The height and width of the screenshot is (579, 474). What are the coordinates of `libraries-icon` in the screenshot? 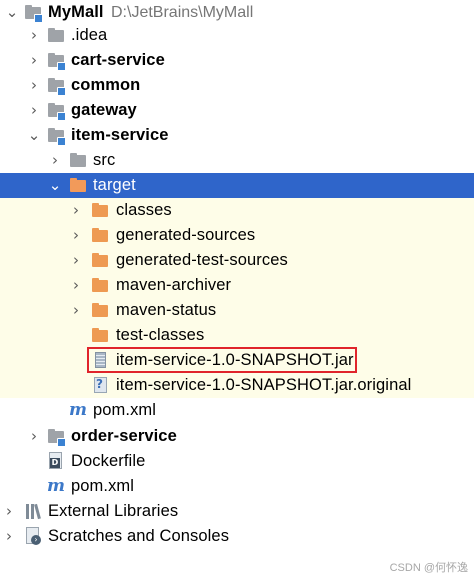 It's located at (33, 511).